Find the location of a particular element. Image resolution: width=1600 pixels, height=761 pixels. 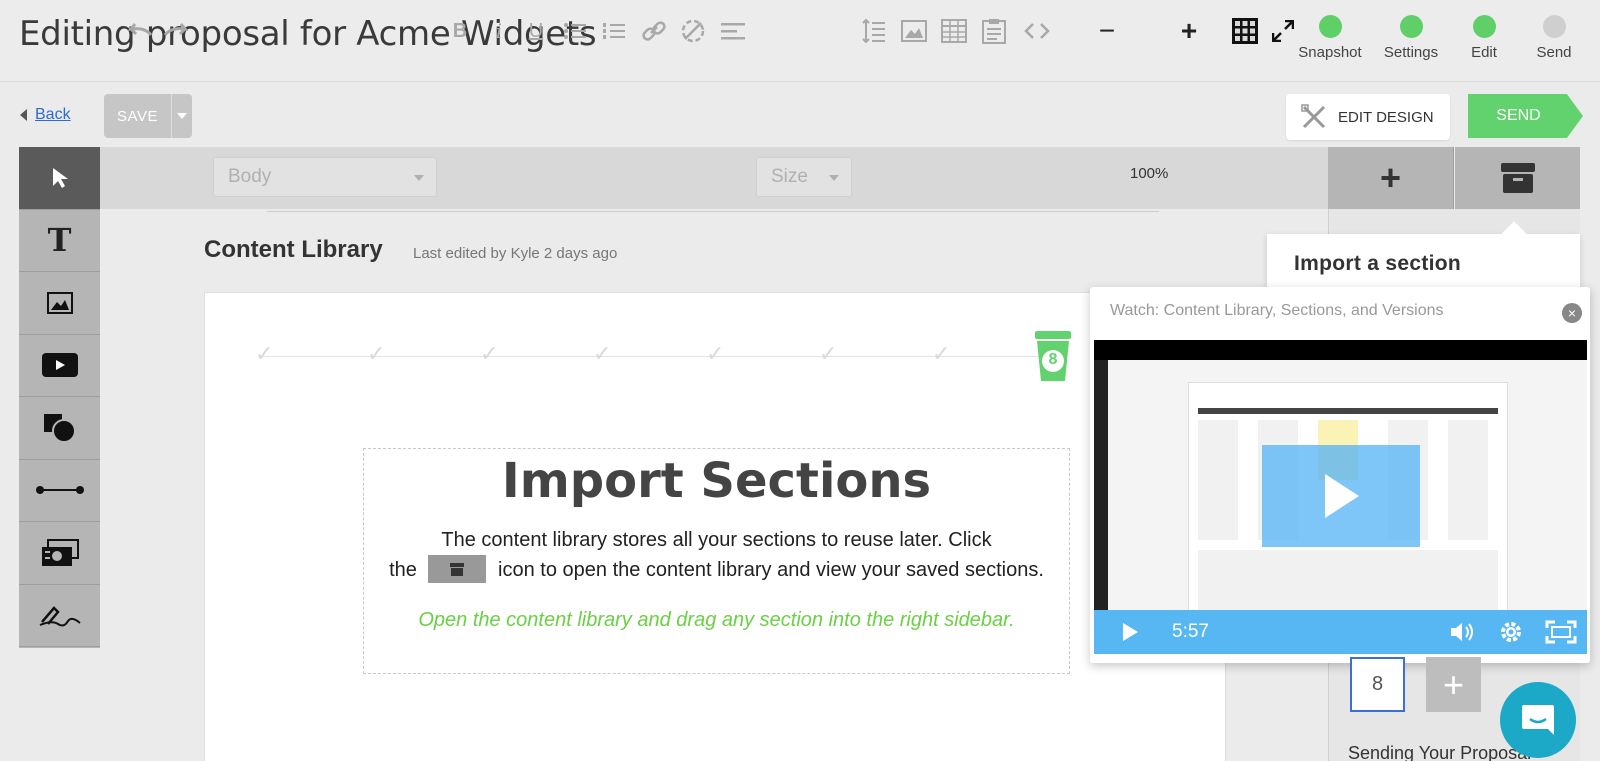

add-section-button: + is located at coordinates (1453, 684).